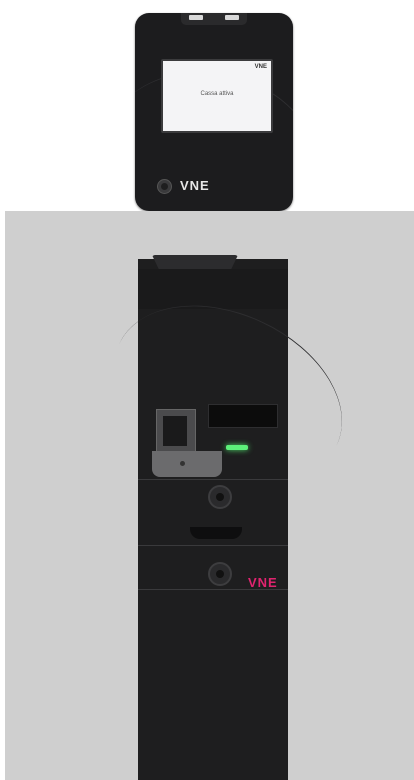  What do you see at coordinates (216, 533) in the screenshot?
I see `coin-dispenser` at bounding box center [216, 533].